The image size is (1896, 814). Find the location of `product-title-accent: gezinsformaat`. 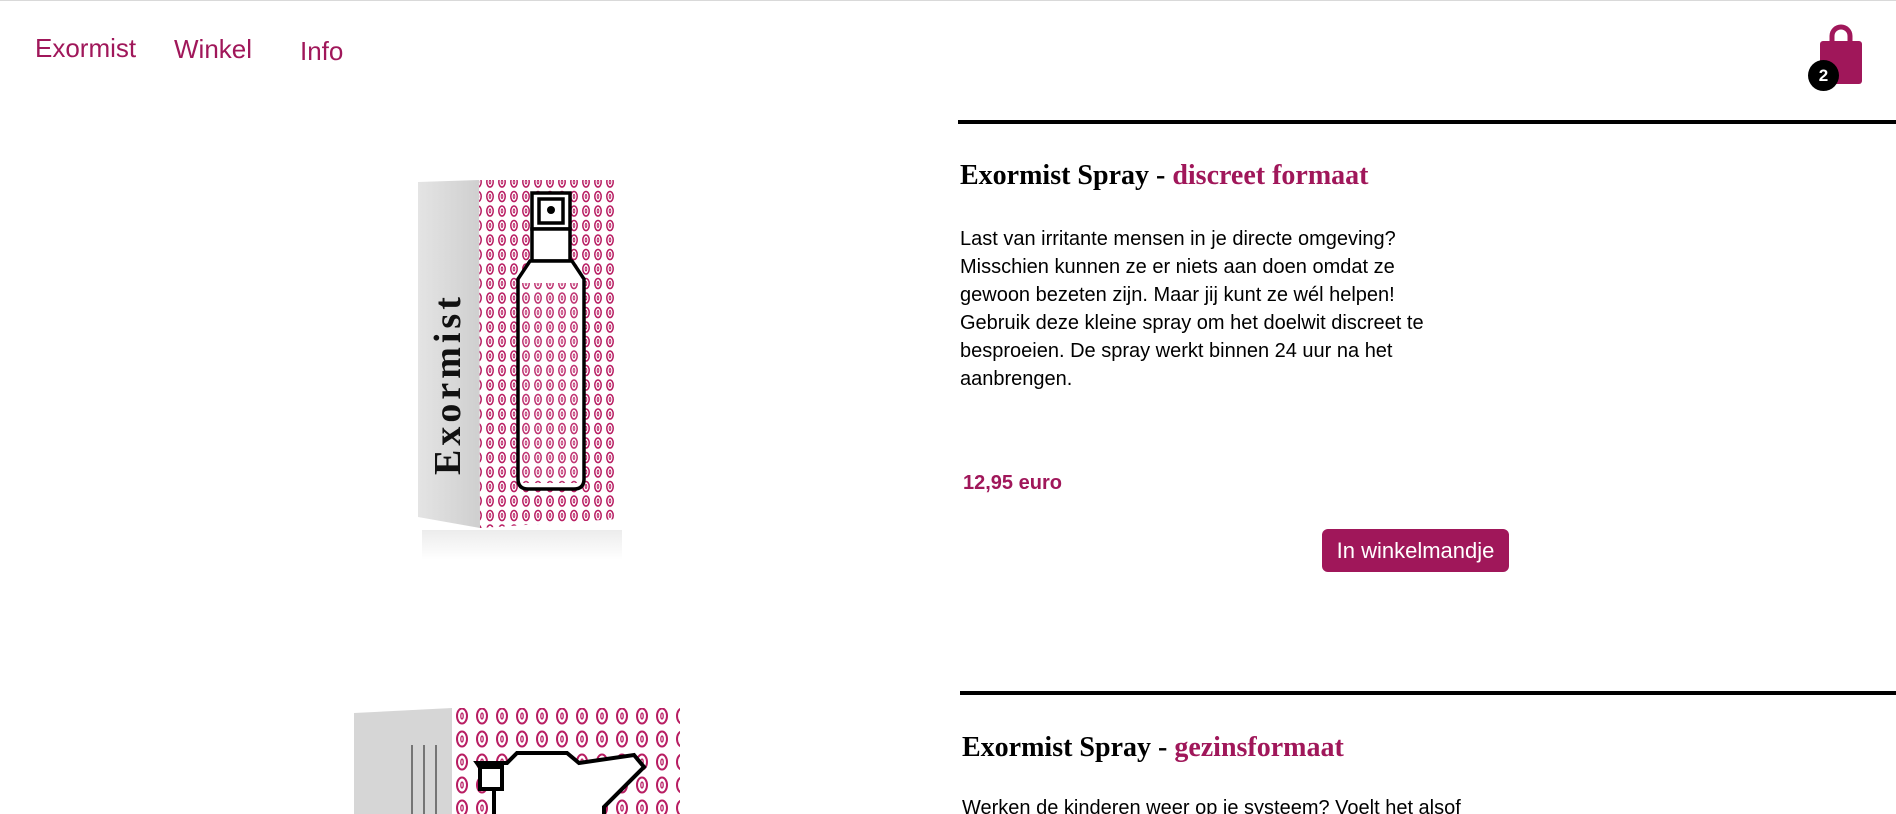

product-title-accent: gezinsformaat is located at coordinates (1259, 747).